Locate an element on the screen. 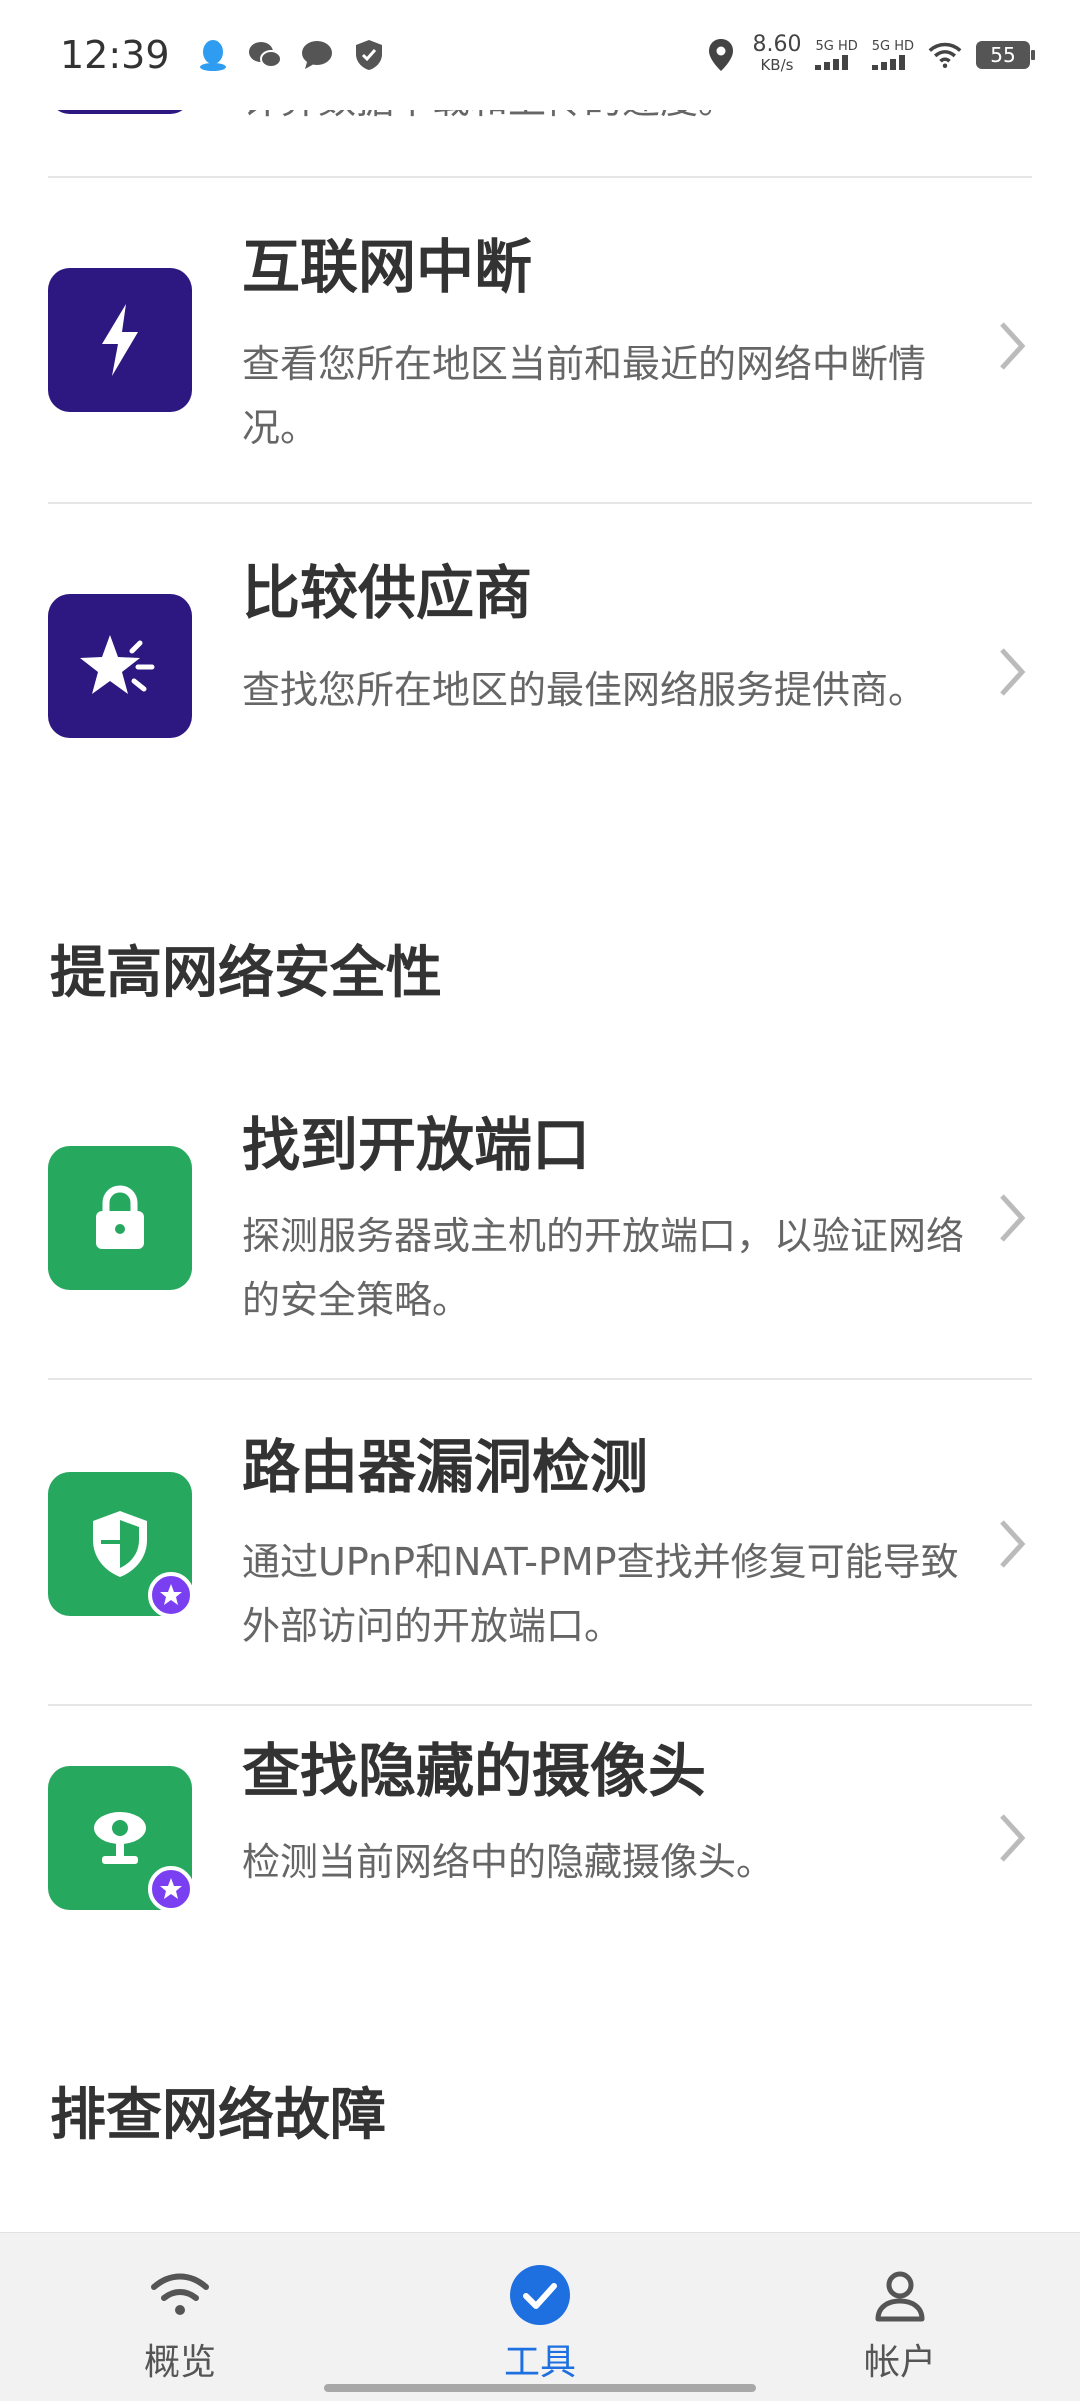 This screenshot has width=1080, height=2401. nav-tab-overview: 概览 is located at coordinates (180, 2317).